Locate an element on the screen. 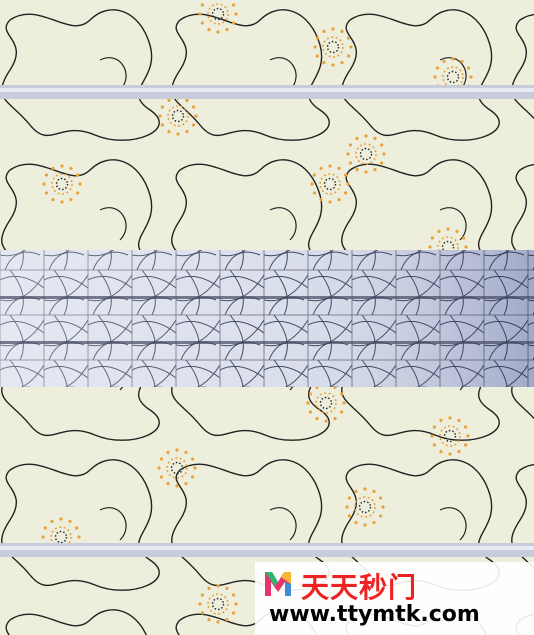 Image resolution: width=534 pixels, height=635 pixels. watermark-brand-text: 天天秒门 is located at coordinates (359, 587).